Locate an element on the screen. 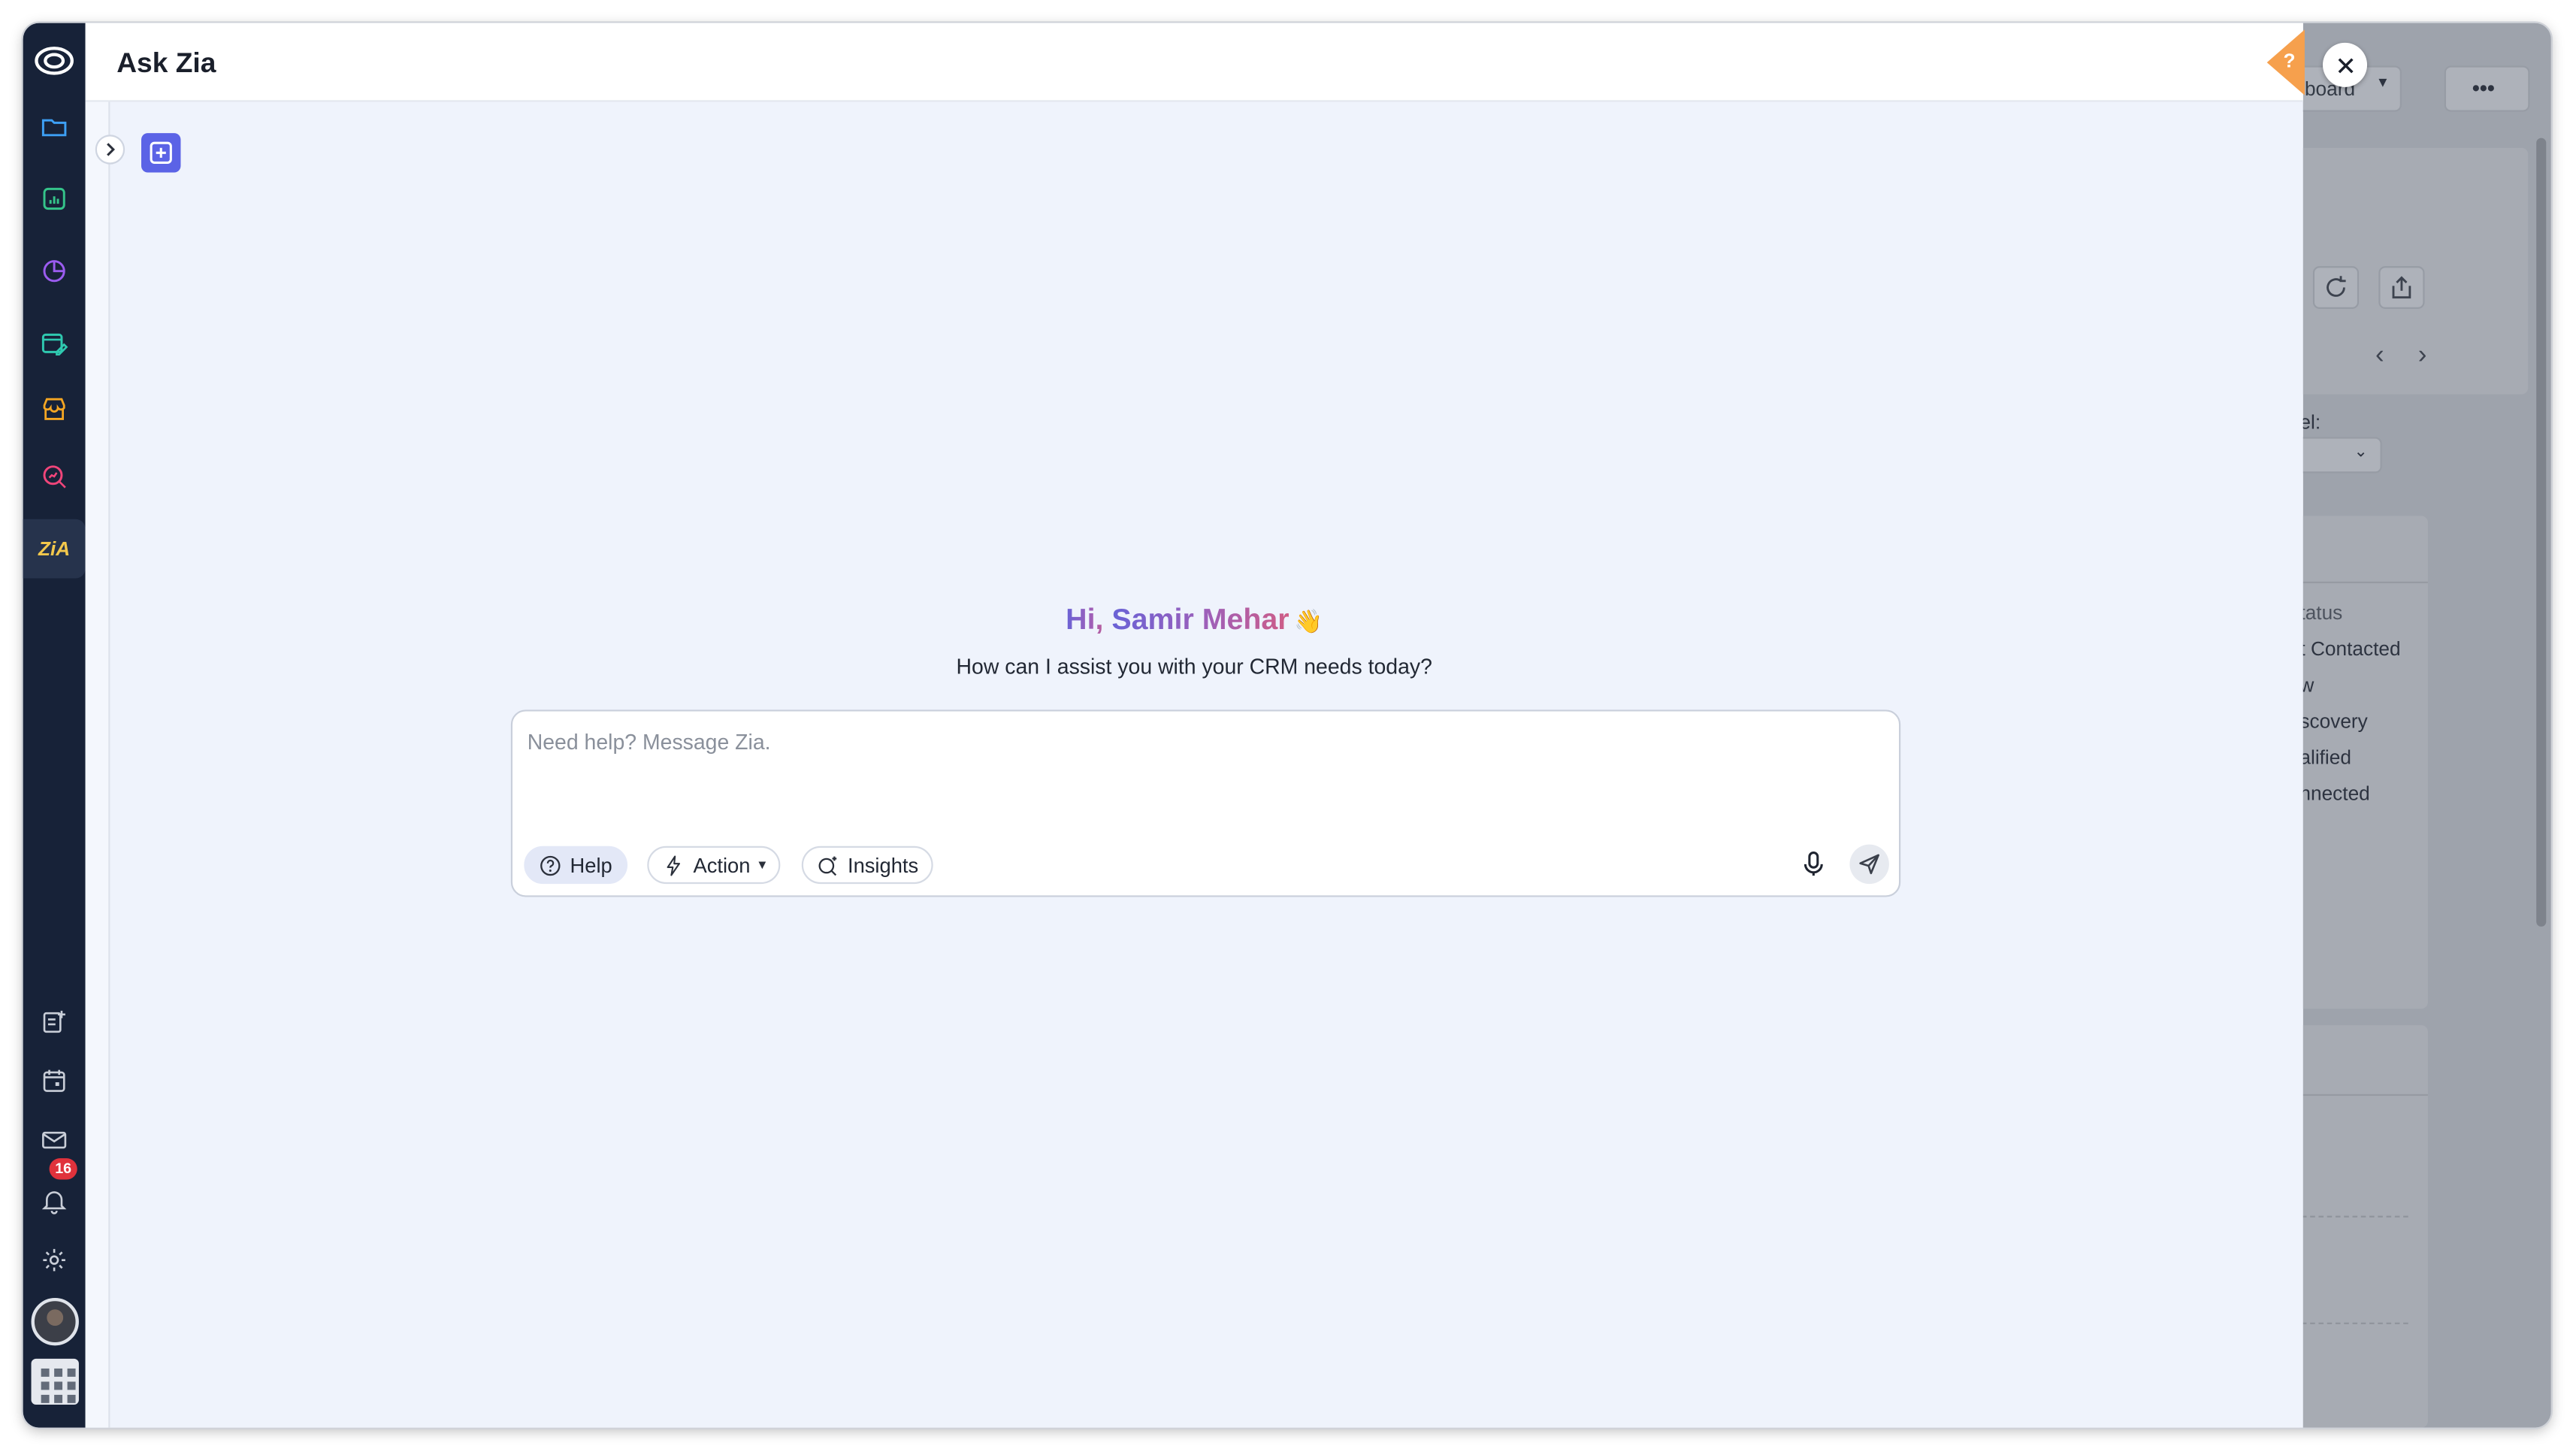 Image resolution: width=2576 pixels, height=1452 pixels. refresh-icon is located at coordinates (2336, 287).